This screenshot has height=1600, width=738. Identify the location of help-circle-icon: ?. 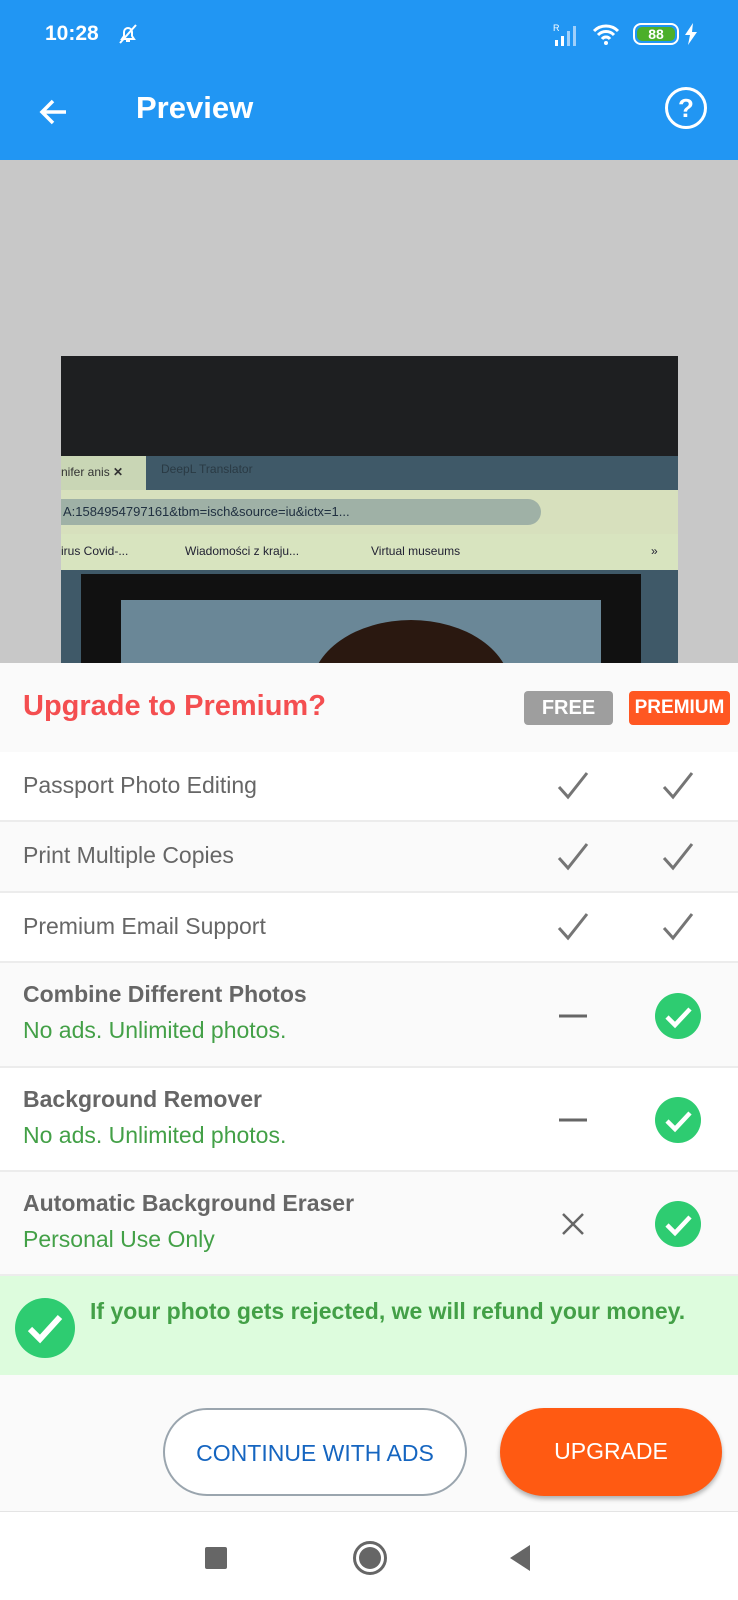
(686, 108).